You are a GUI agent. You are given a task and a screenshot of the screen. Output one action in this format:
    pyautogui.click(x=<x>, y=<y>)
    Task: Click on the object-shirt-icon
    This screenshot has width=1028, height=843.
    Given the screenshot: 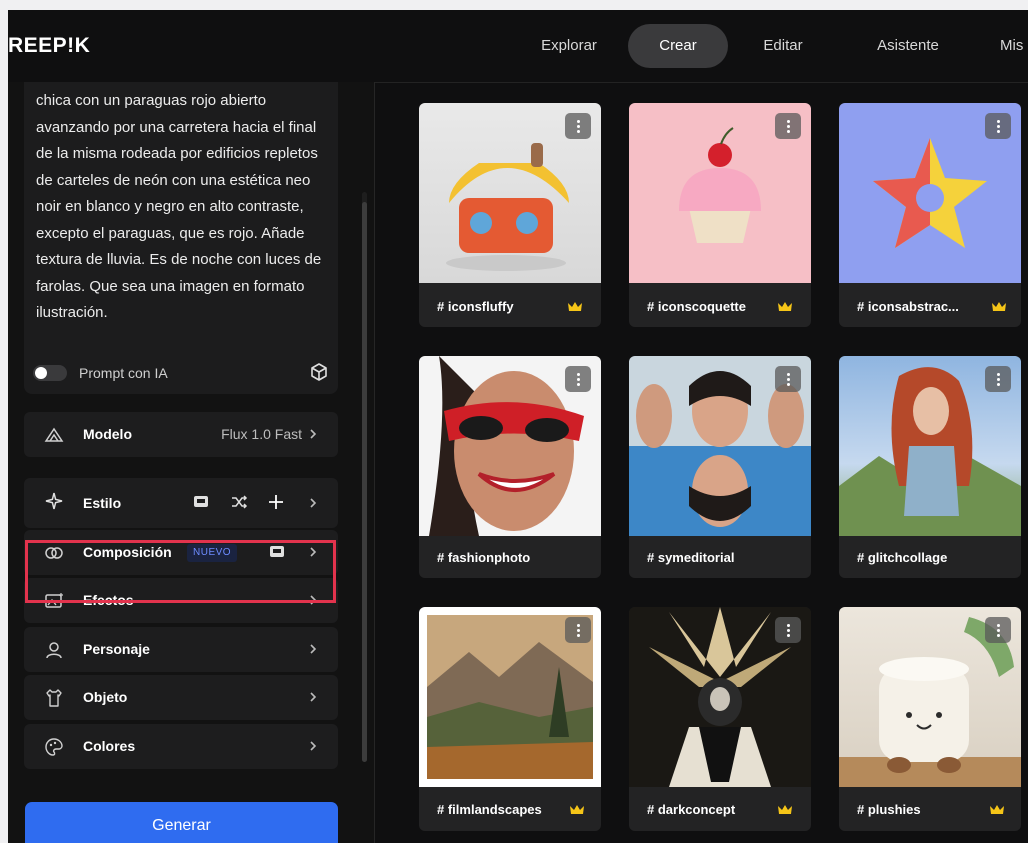 What is the action you would take?
    pyautogui.click(x=54, y=698)
    